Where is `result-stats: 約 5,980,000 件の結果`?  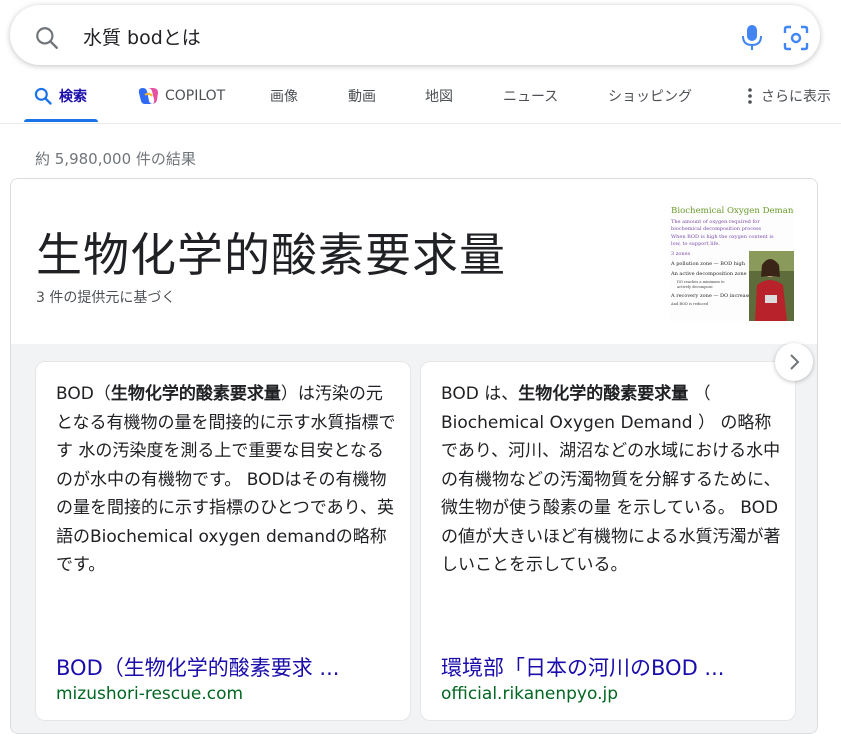
result-stats: 約 5,980,000 件の結果 is located at coordinates (115, 159).